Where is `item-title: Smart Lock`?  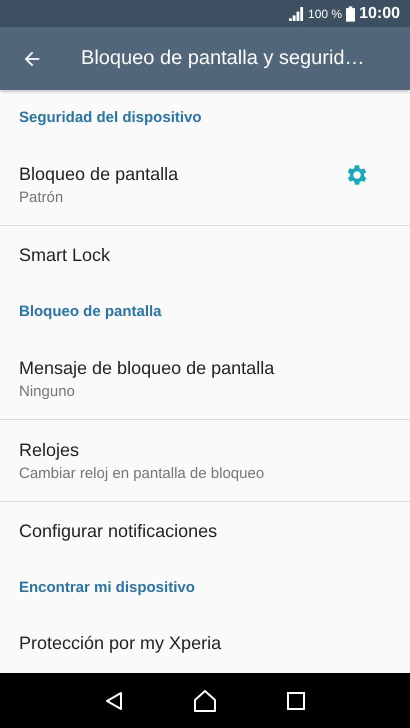 item-title: Smart Lock is located at coordinates (65, 255).